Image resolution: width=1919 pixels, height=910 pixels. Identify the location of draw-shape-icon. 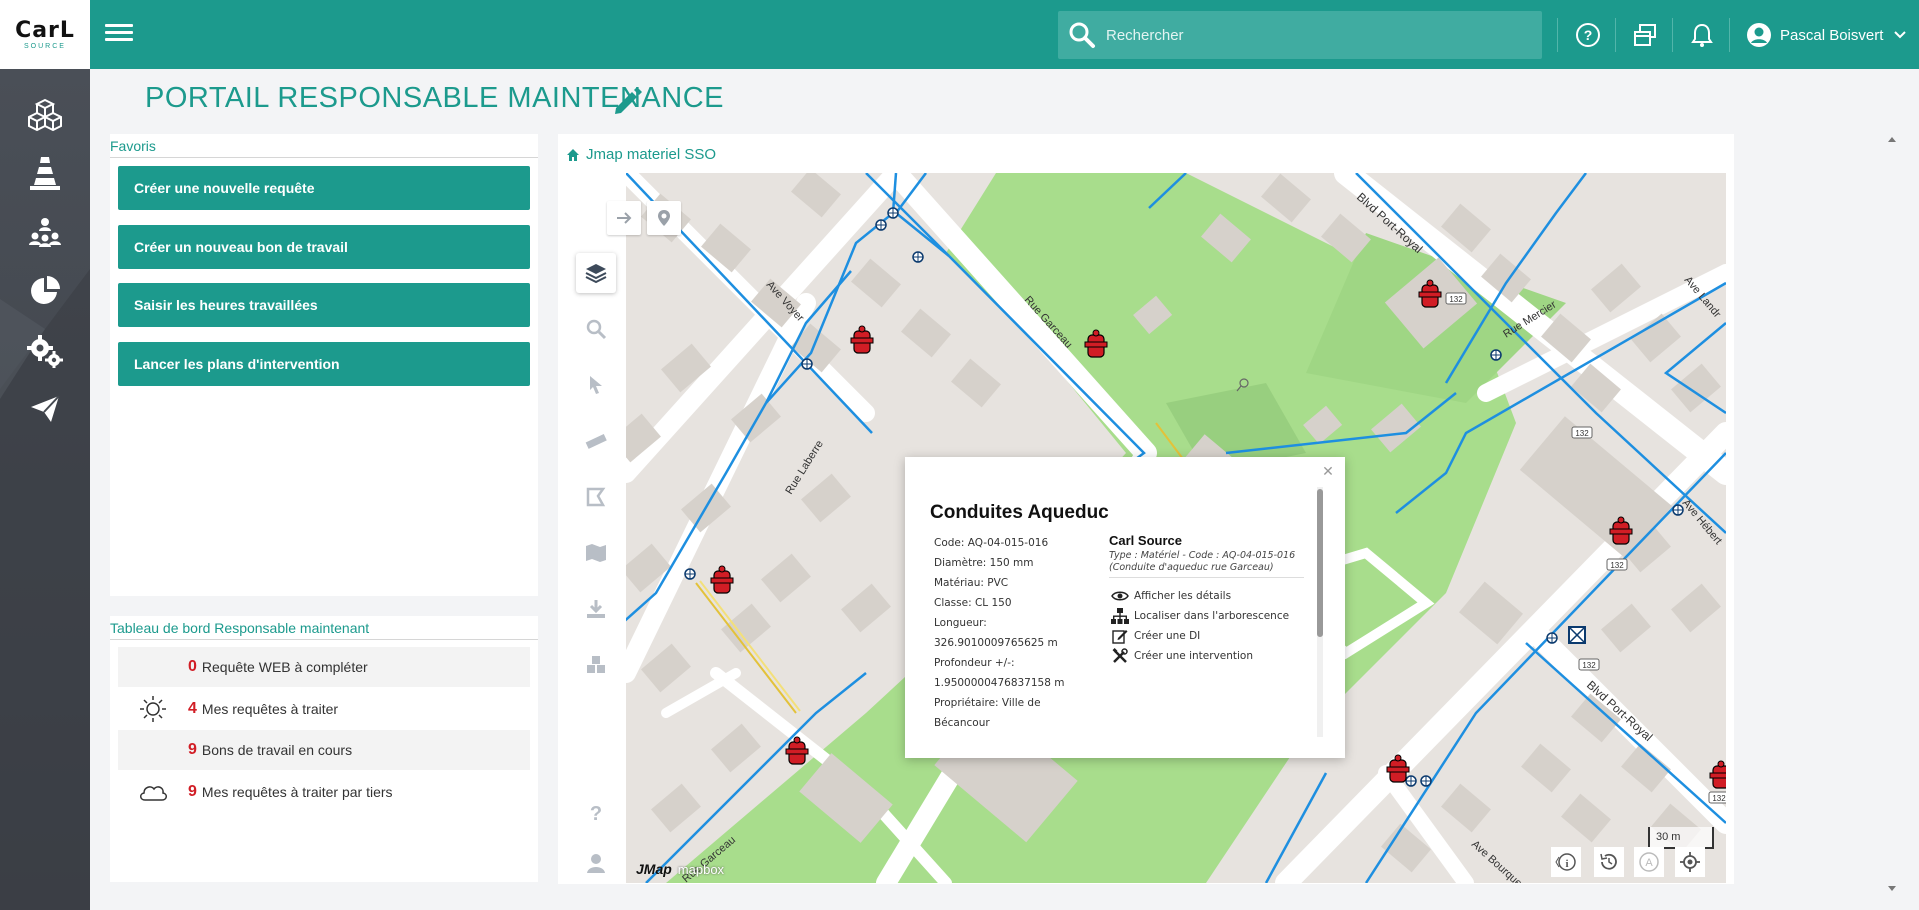
(596, 497).